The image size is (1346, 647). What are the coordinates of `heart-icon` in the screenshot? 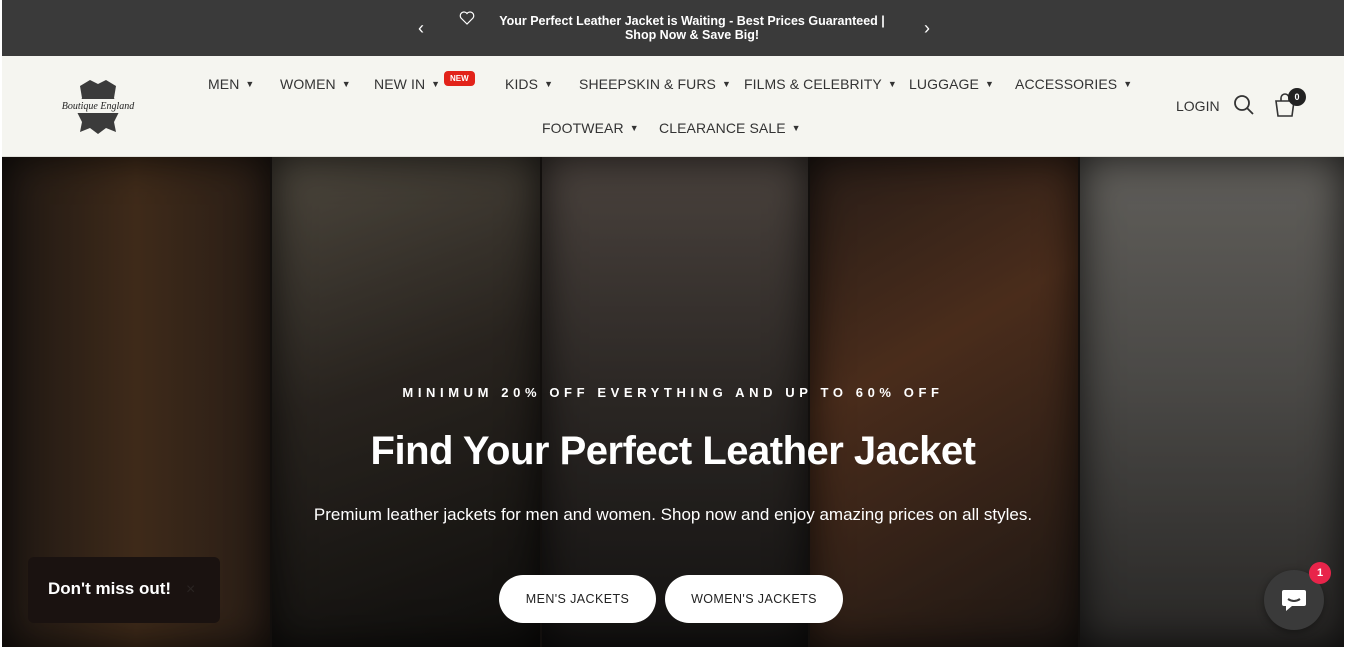 It's located at (467, 18).